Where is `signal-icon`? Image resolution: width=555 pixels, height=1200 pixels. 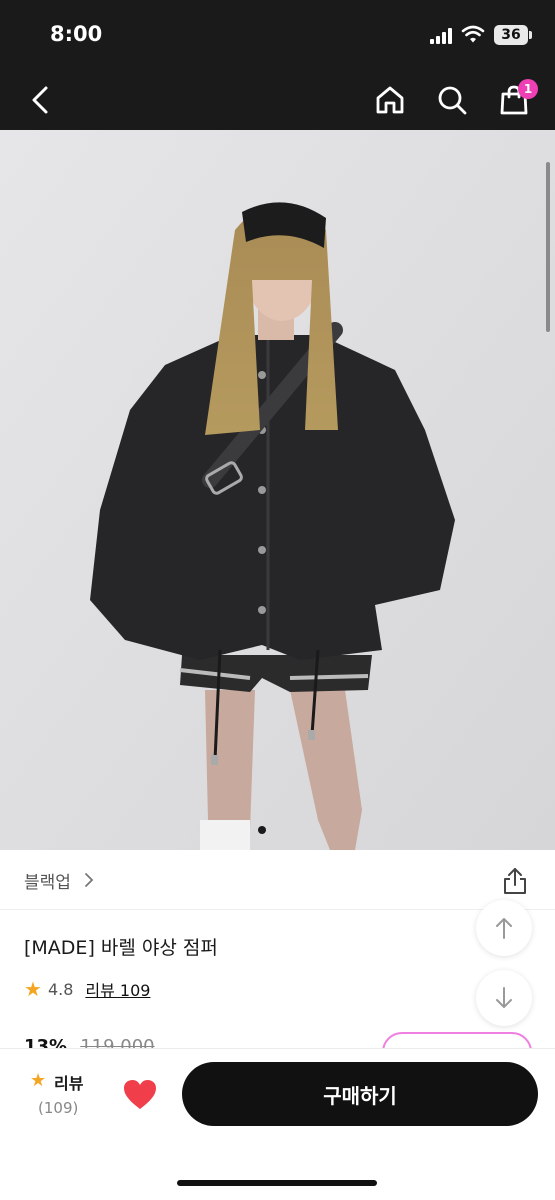 signal-icon is located at coordinates (442, 36).